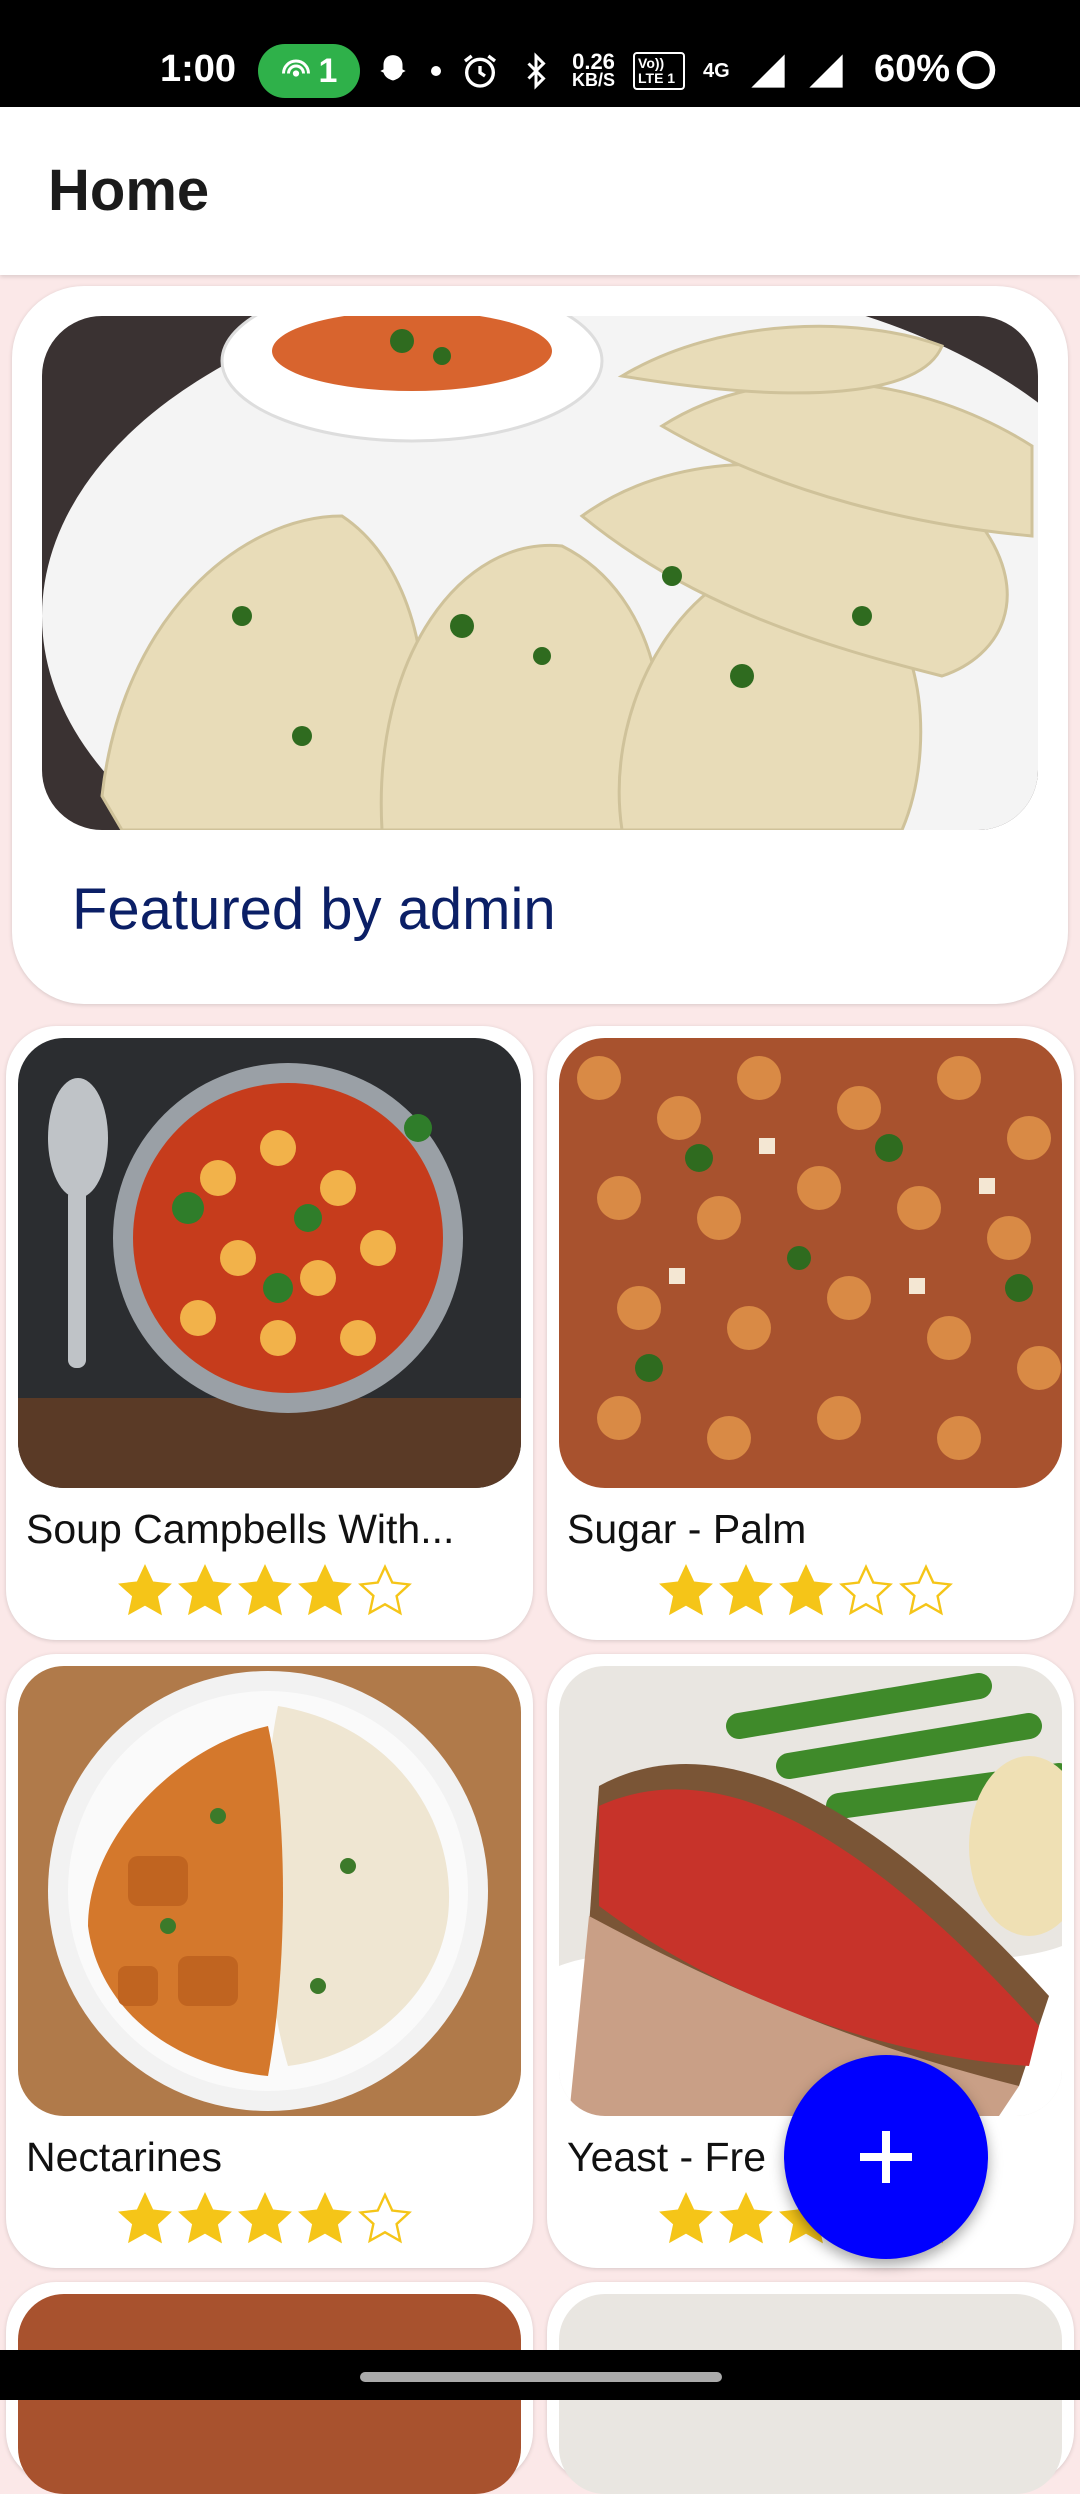 This screenshot has height=2494, width=1080. I want to click on add-recipe-button, so click(886, 2157).